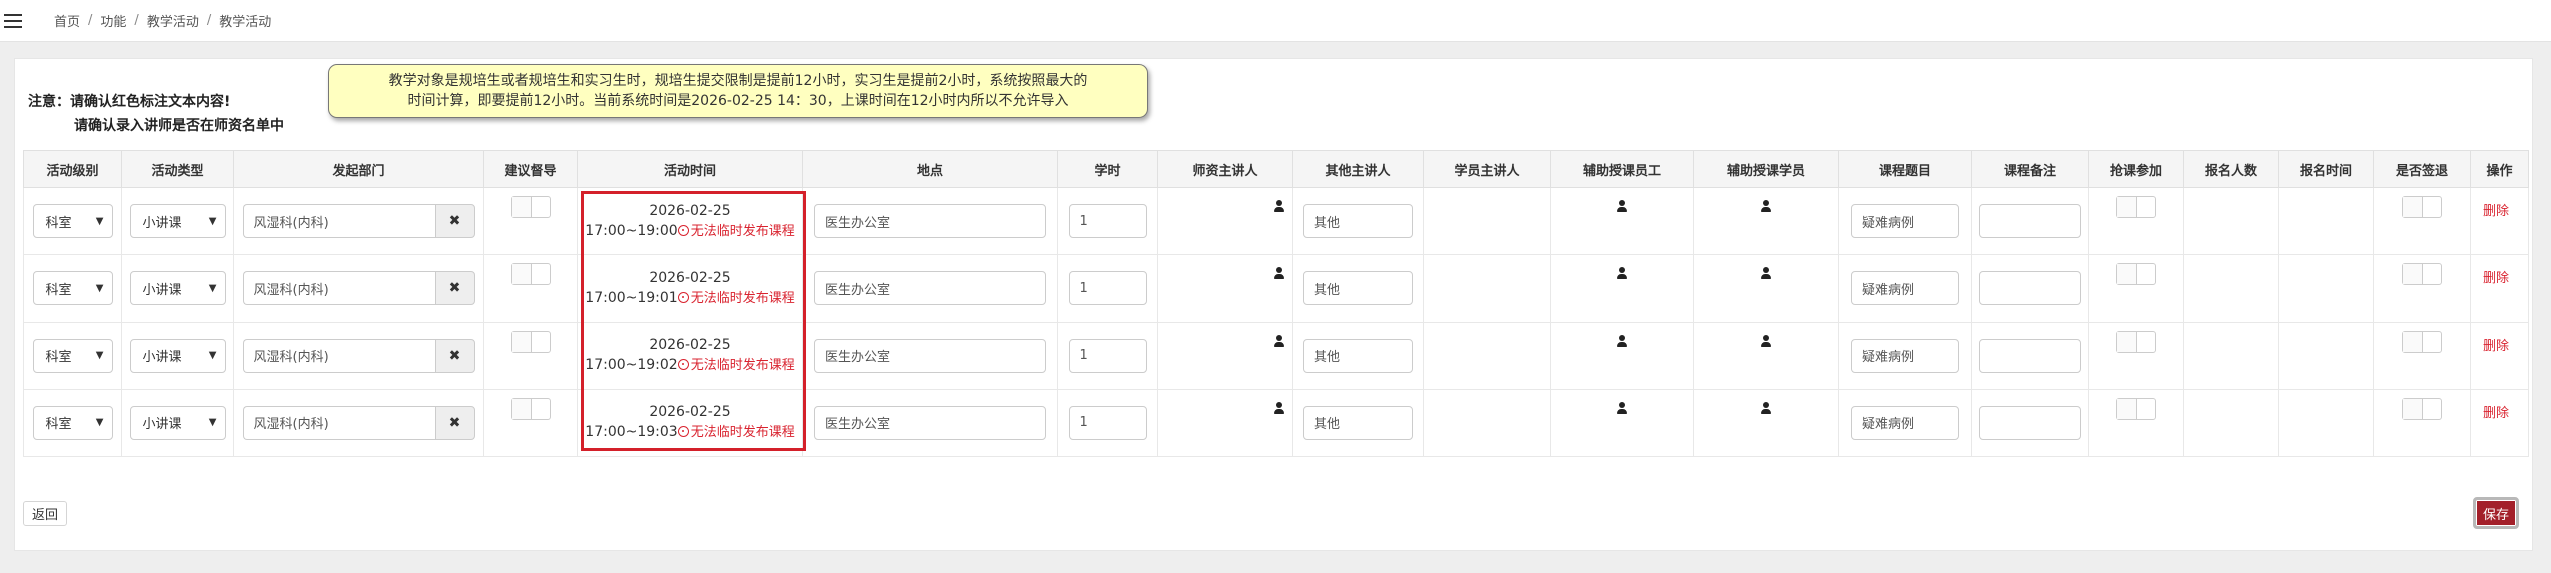 The image size is (2551, 573). I want to click on hours-cell: 1, so click(1107, 355).